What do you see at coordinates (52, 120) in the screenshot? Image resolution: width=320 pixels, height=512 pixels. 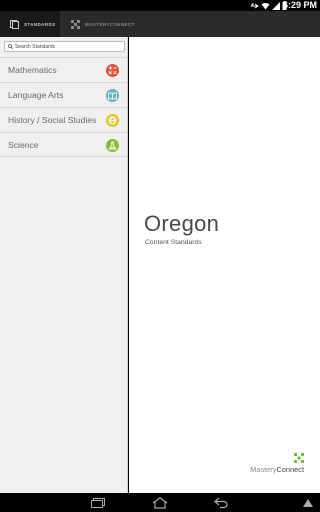 I see `subject-label: History / Social Studies` at bounding box center [52, 120].